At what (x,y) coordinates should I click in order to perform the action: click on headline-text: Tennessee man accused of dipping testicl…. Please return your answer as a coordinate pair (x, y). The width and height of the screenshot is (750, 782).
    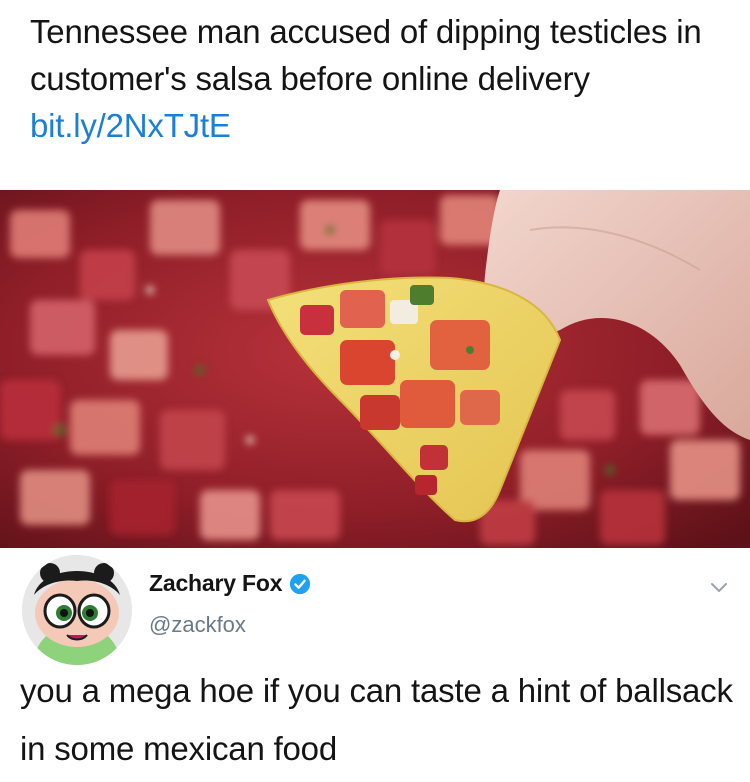
    Looking at the image, I should click on (366, 55).